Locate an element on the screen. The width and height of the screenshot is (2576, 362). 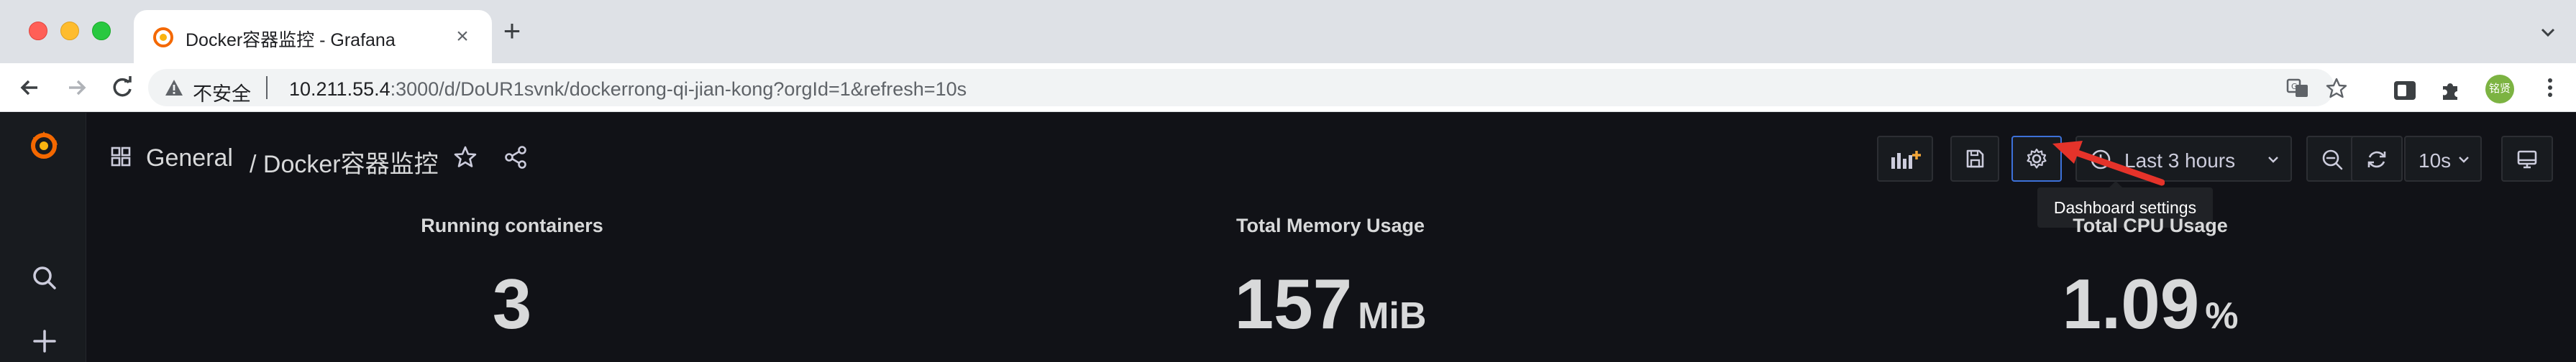
cycle-view-mode-button is located at coordinates (2527, 159).